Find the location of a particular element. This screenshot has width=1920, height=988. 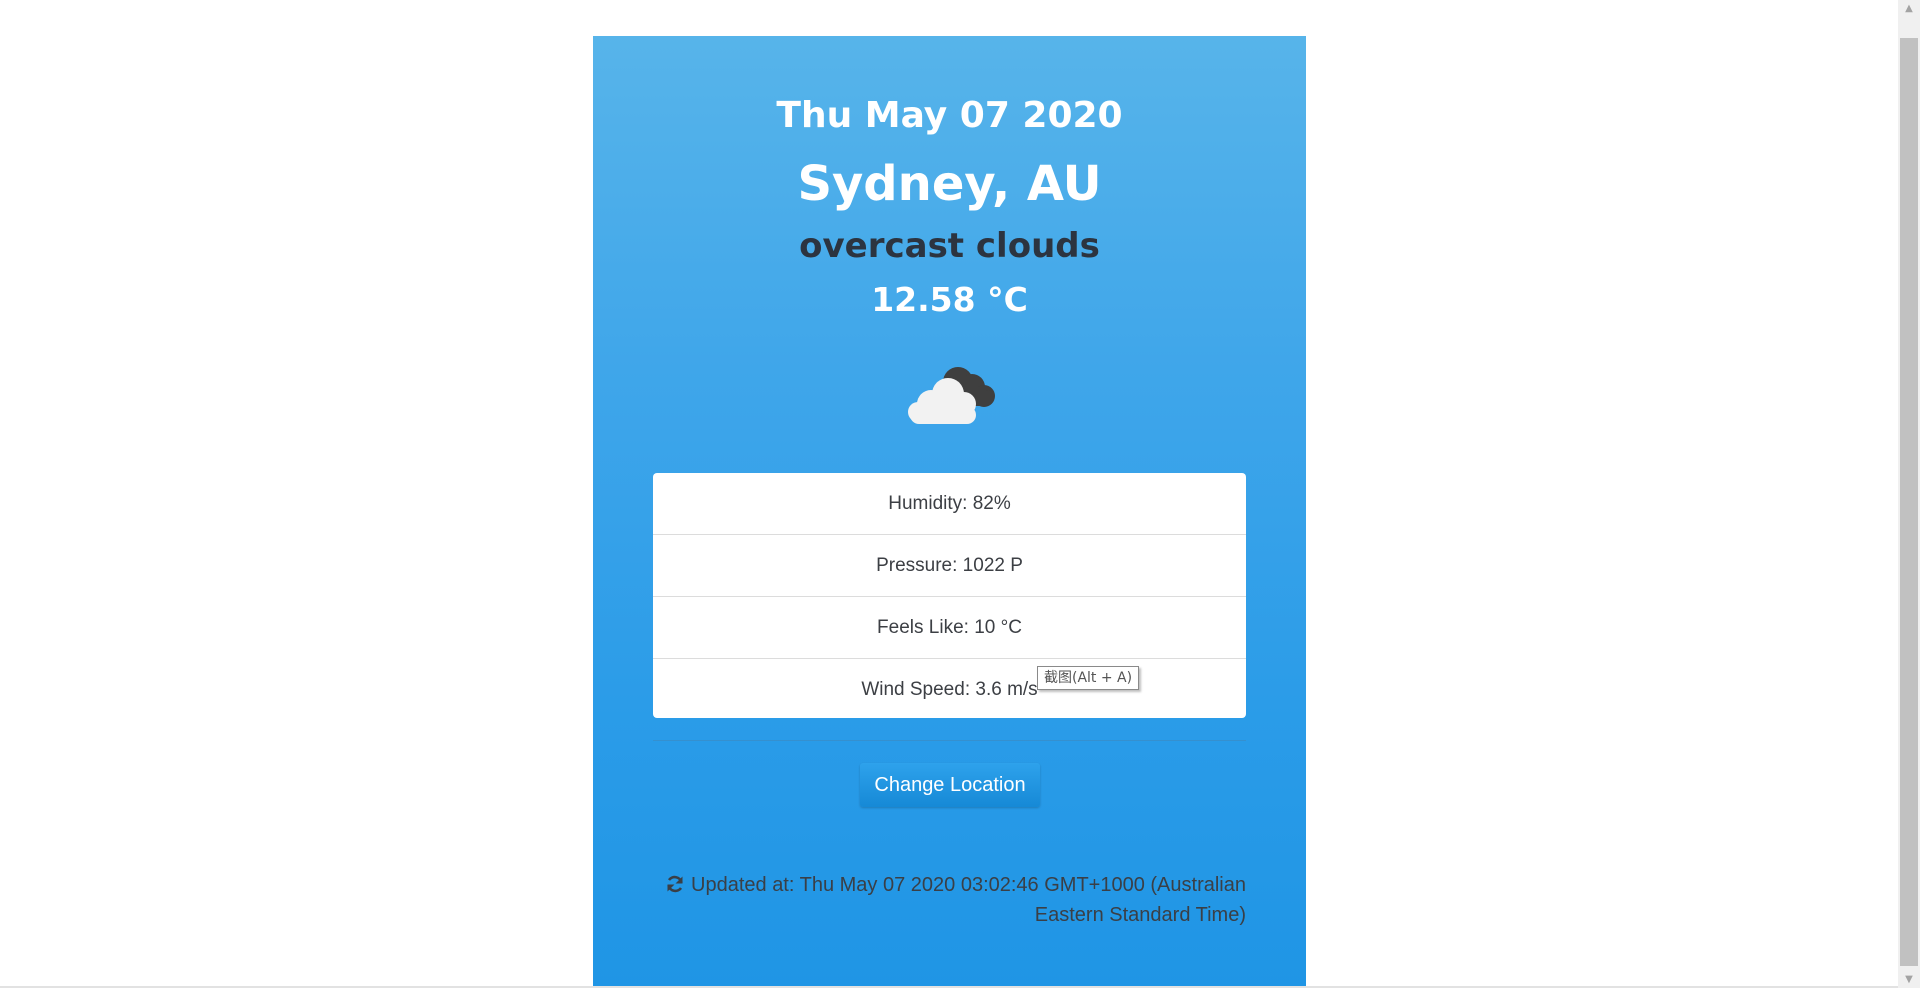

scroll-down-arrow-icon: ▼ is located at coordinates (1909, 979).